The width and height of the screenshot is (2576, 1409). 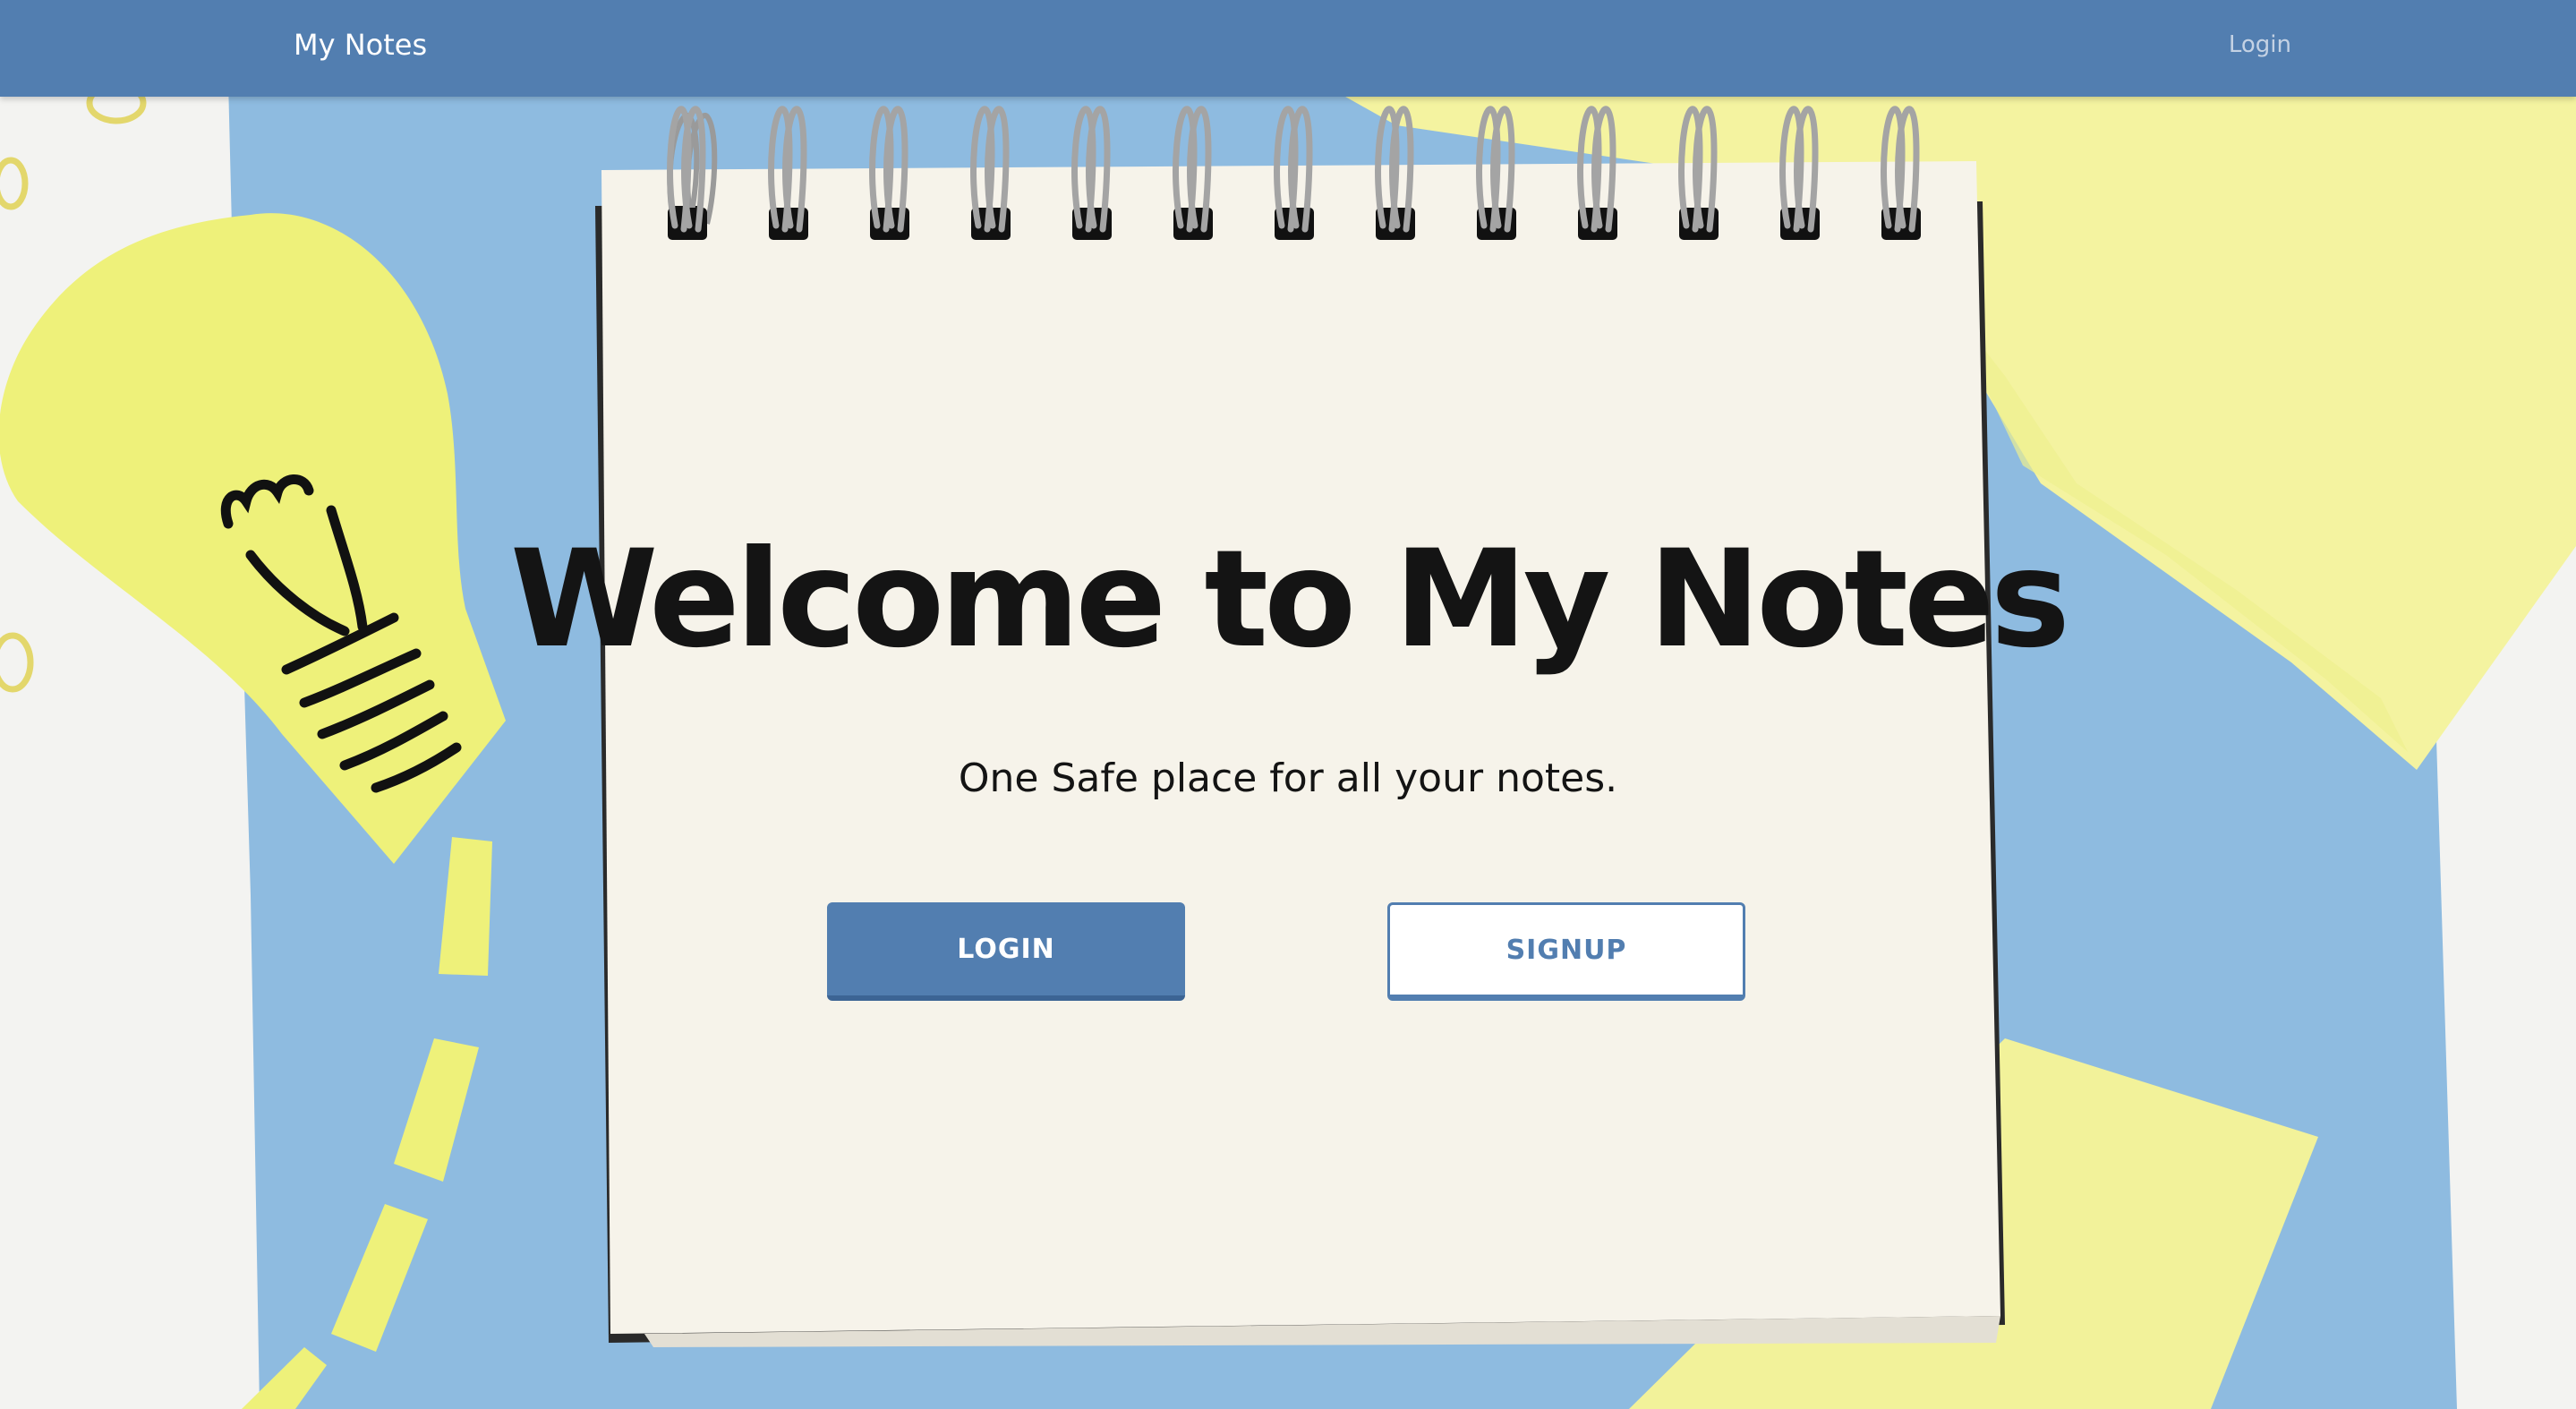 What do you see at coordinates (1288, 49) in the screenshot?
I see `navbar: My Notes Login` at bounding box center [1288, 49].